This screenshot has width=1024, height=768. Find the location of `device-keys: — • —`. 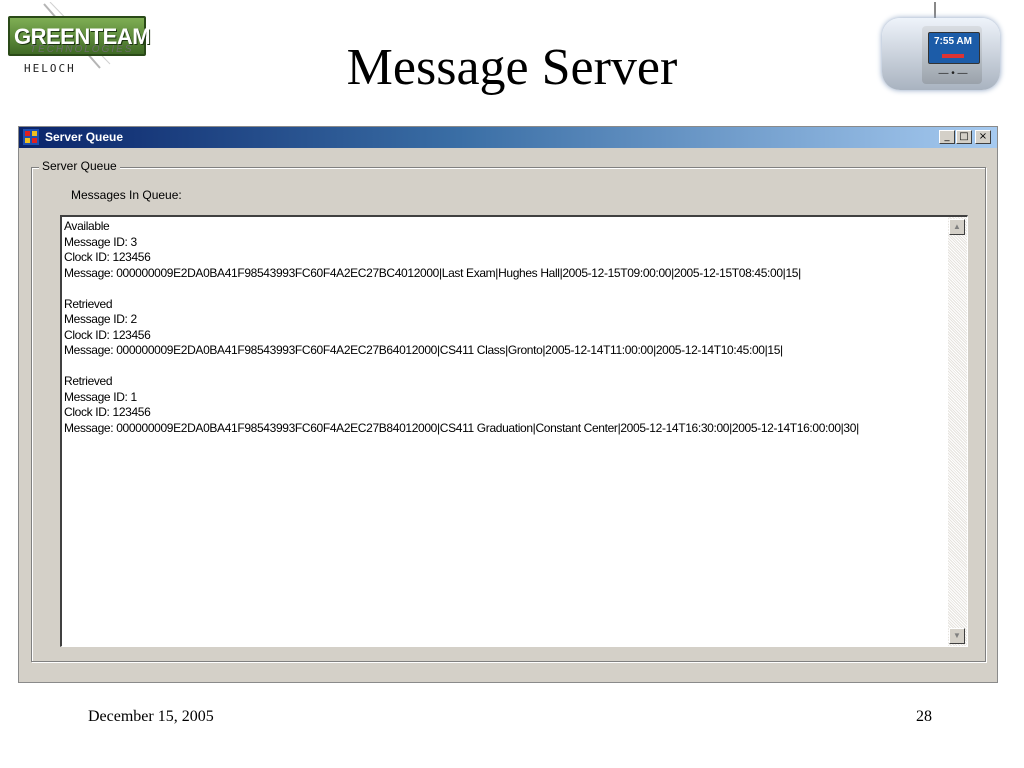

device-keys: — • — is located at coordinates (953, 73).